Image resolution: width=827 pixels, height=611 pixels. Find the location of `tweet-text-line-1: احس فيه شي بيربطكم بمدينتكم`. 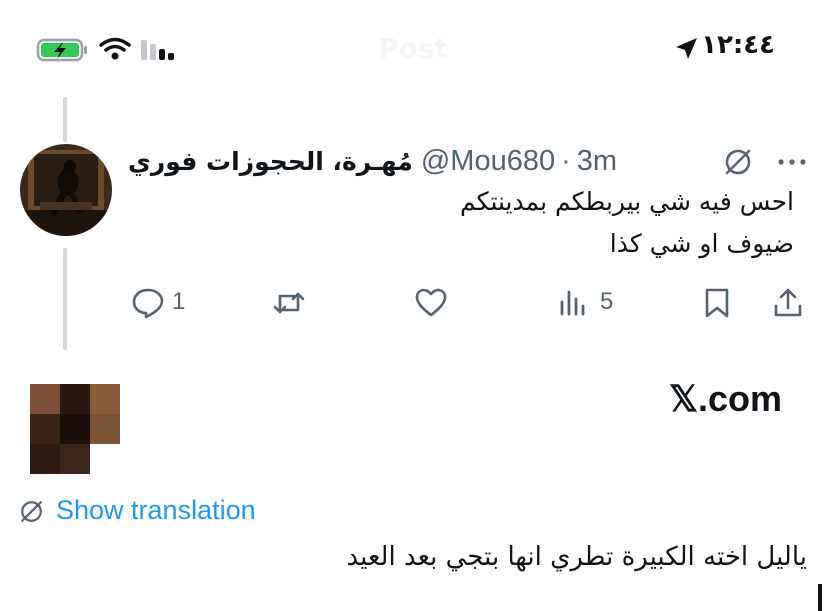

tweet-text-line-1: احس فيه شي بيربطكم بمدينتكم is located at coordinates (627, 201).